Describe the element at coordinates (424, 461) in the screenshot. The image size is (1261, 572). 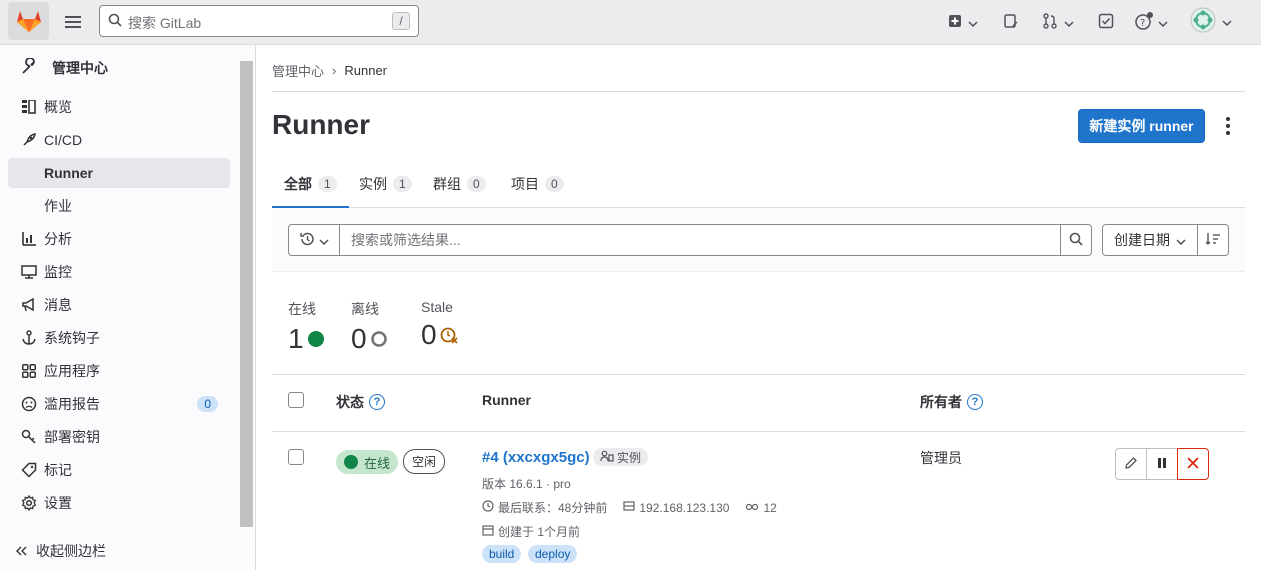
I see `status-badge-idle: 空闲` at that location.